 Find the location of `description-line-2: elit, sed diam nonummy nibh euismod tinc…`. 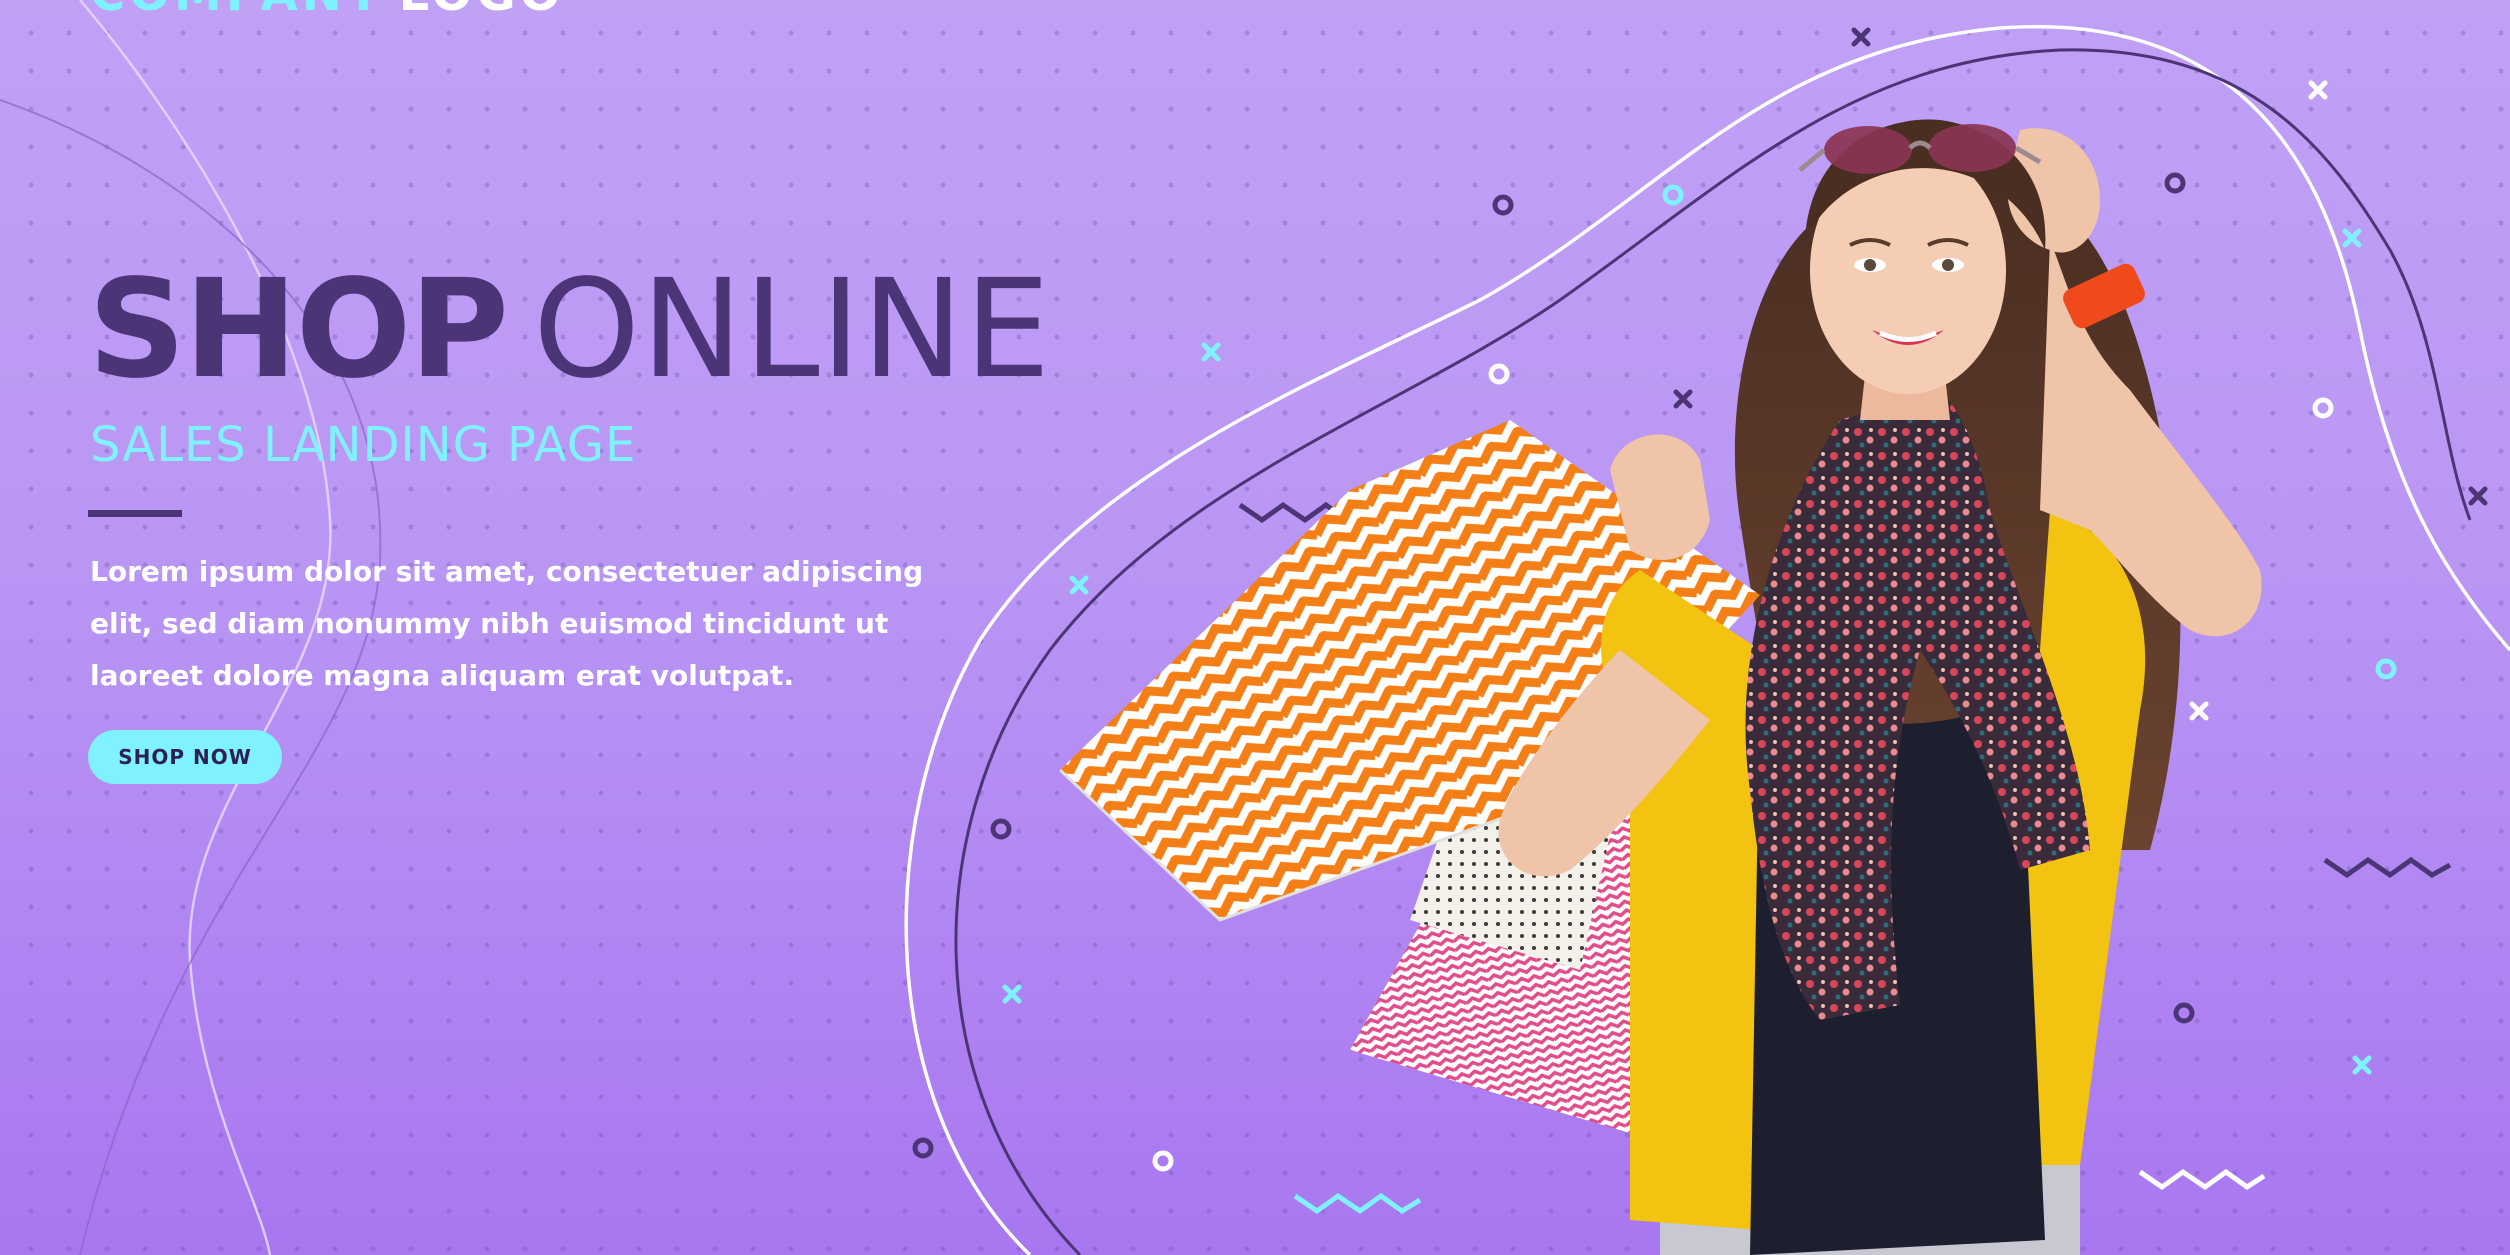

description-line-2: elit, sed diam nonummy nibh euismod tinc… is located at coordinates (489, 623).